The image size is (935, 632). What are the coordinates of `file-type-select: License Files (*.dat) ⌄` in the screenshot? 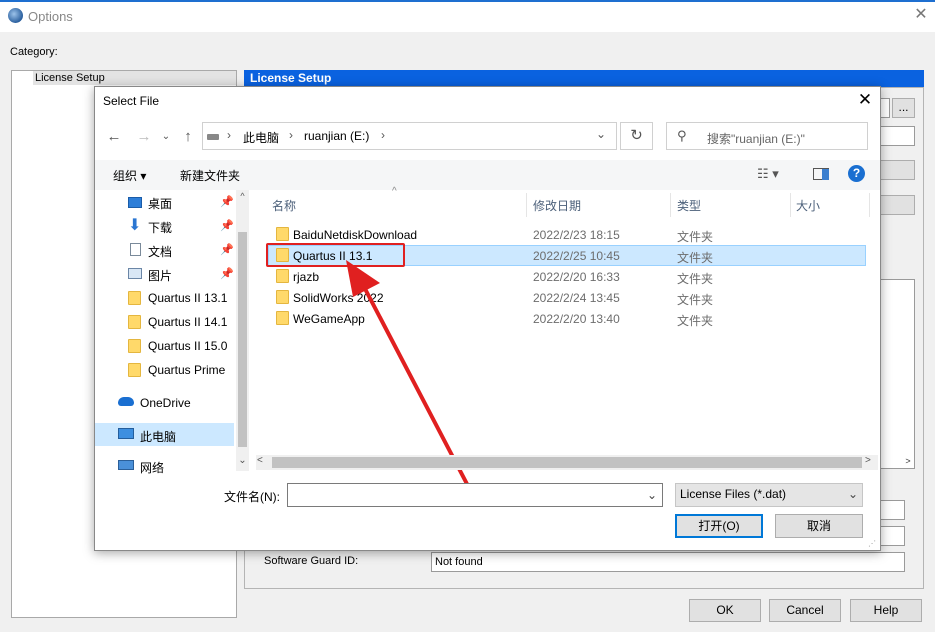 It's located at (769, 495).